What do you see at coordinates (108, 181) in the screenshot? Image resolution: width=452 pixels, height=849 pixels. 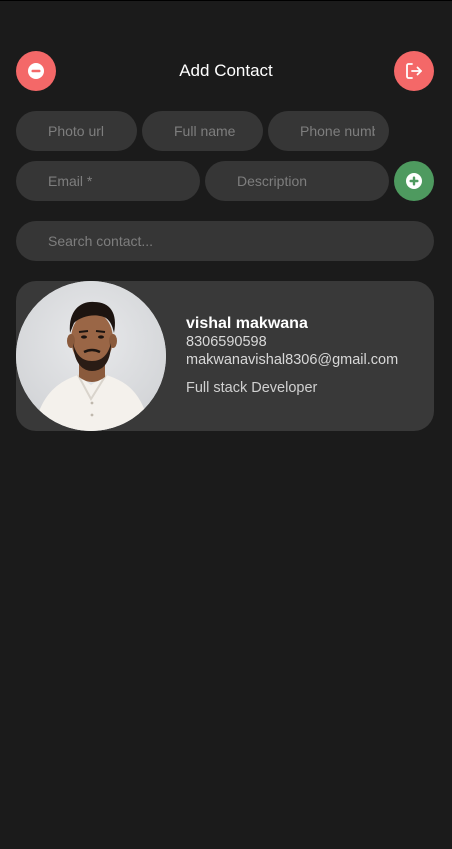 I see `email-input` at bounding box center [108, 181].